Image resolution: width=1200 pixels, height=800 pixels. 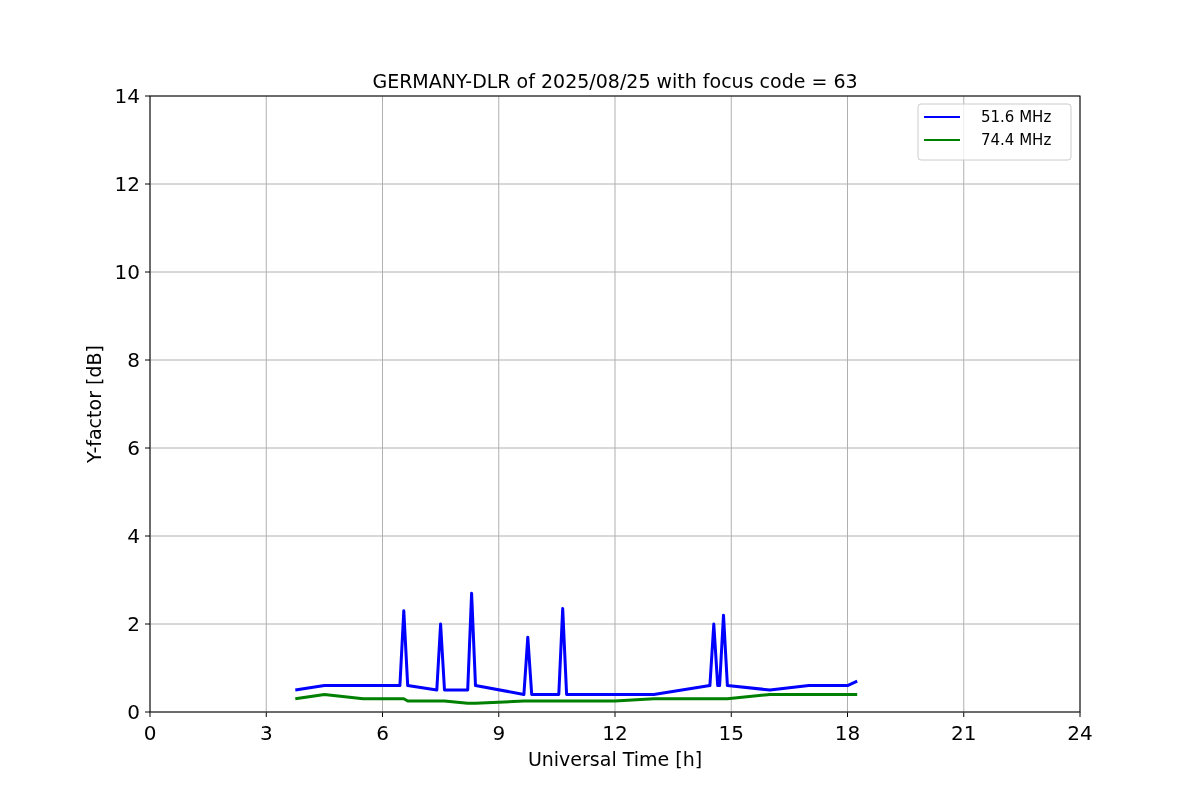 I want to click on y-tick-label: 4, so click(x=133, y=536).